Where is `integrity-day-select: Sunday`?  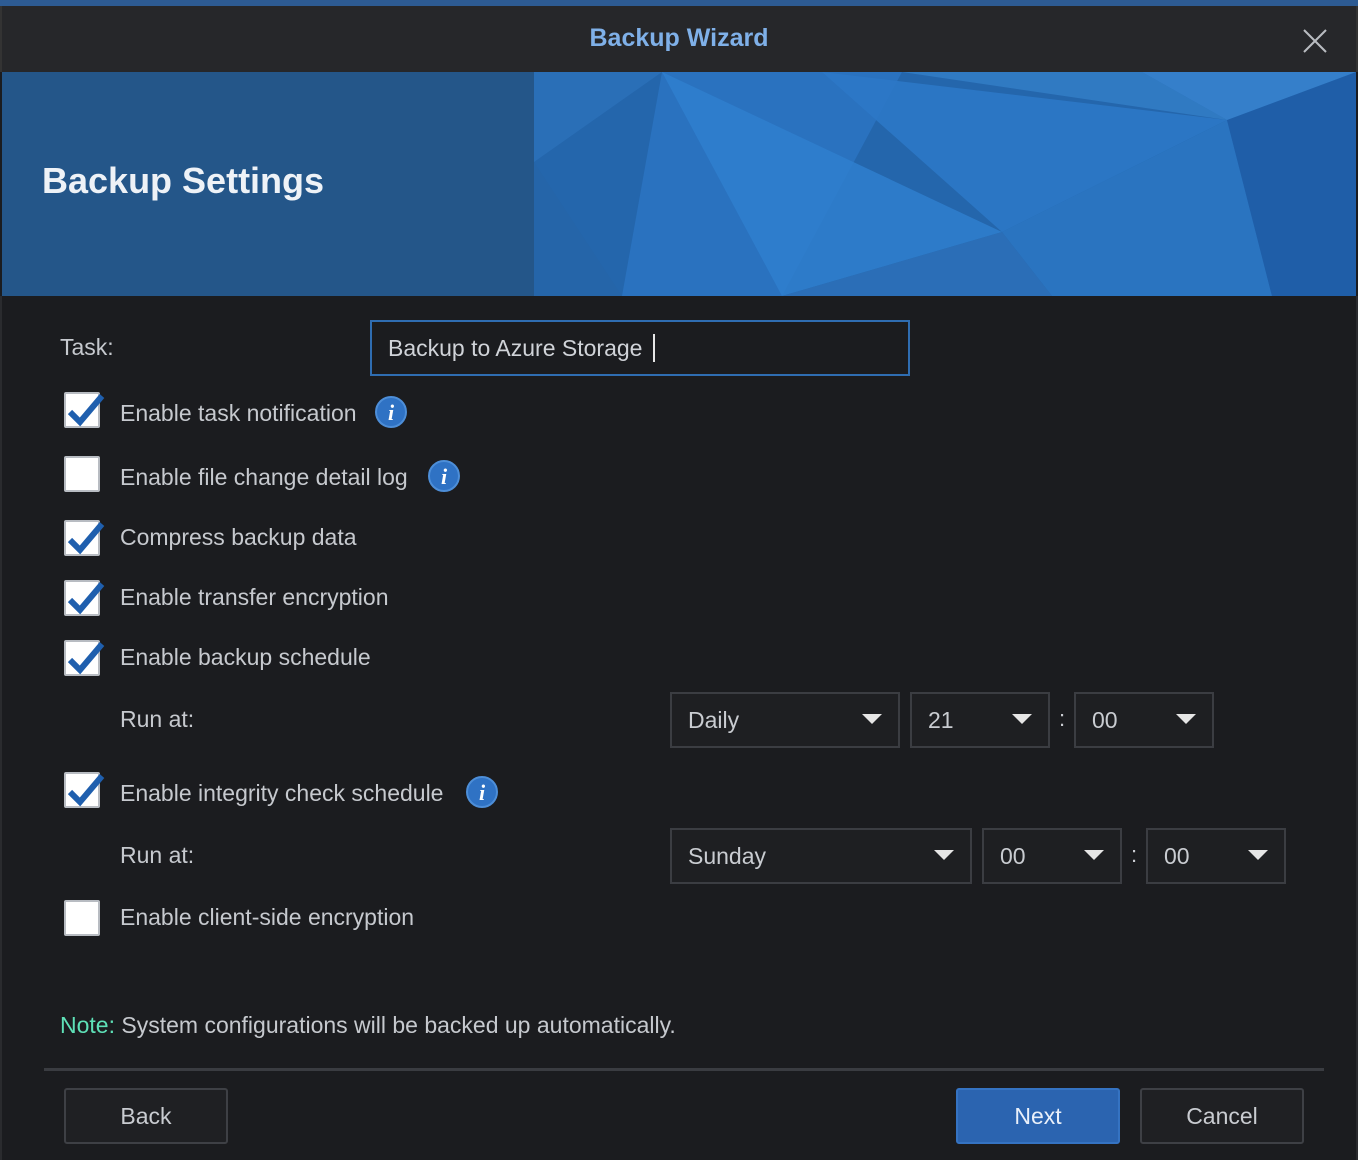
integrity-day-select: Sunday is located at coordinates (821, 856).